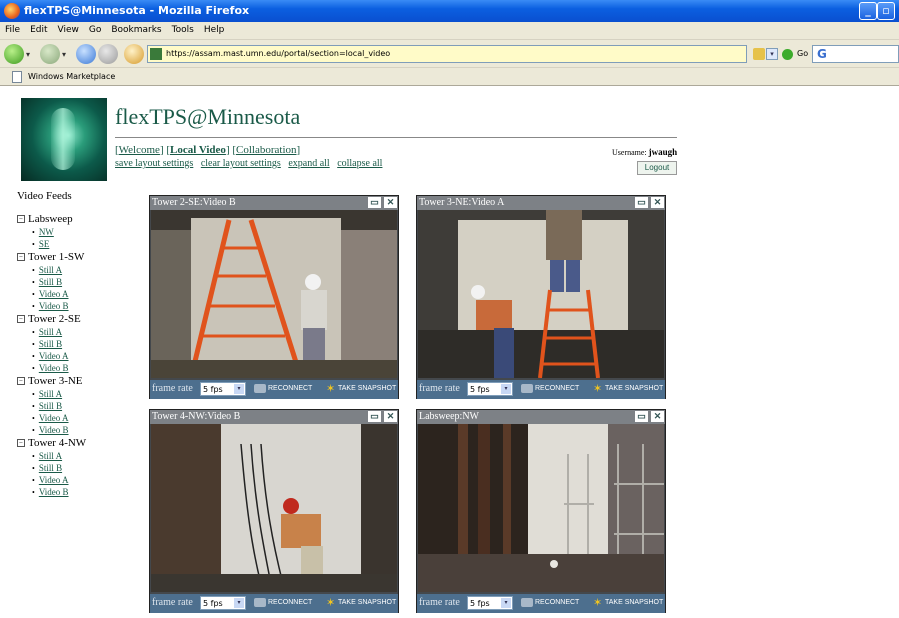 The width and height of the screenshot is (899, 618). Describe the element at coordinates (772, 54) in the screenshot. I see `history-dropdown-icon: ▾` at that location.